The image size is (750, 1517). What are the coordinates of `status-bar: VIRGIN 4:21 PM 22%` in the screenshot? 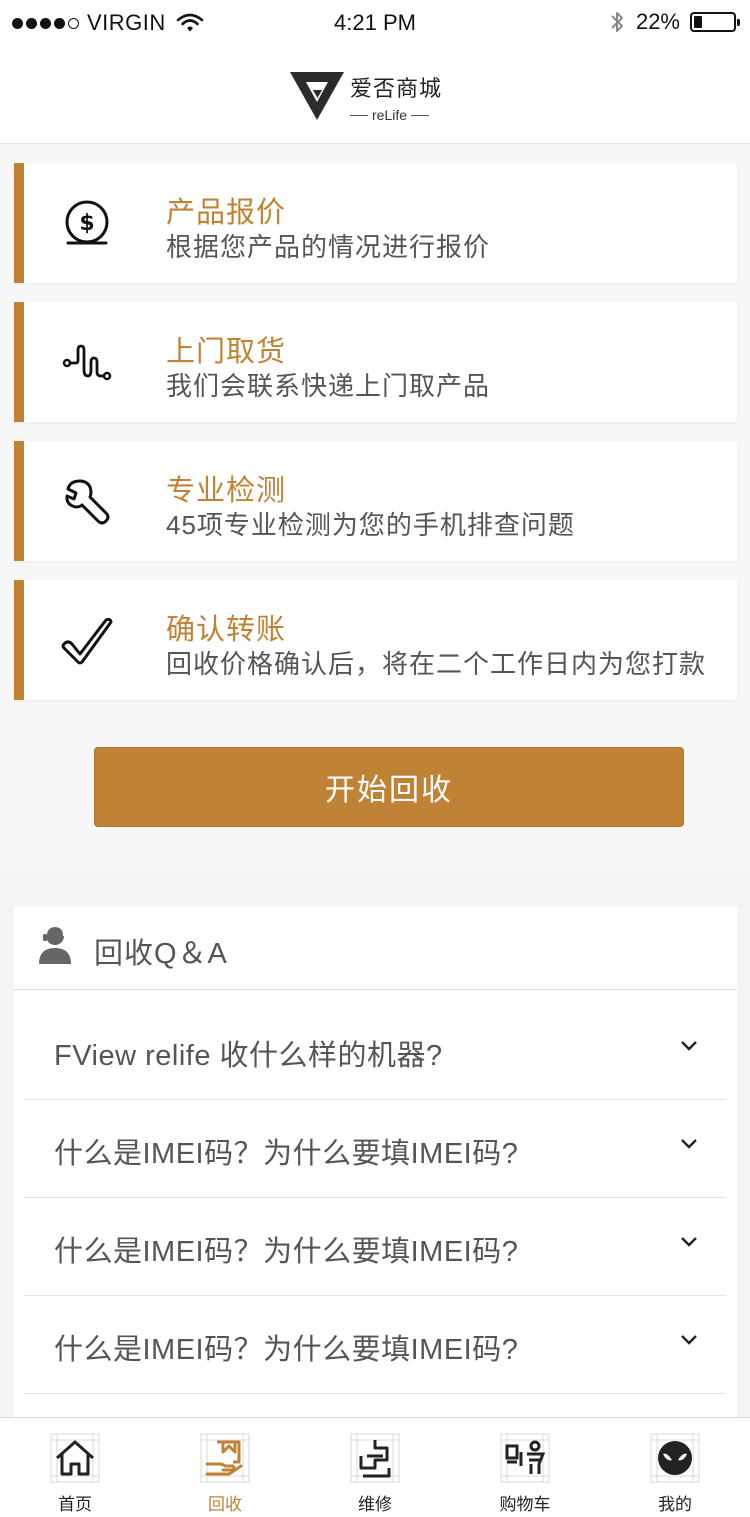 It's located at (375, 23).